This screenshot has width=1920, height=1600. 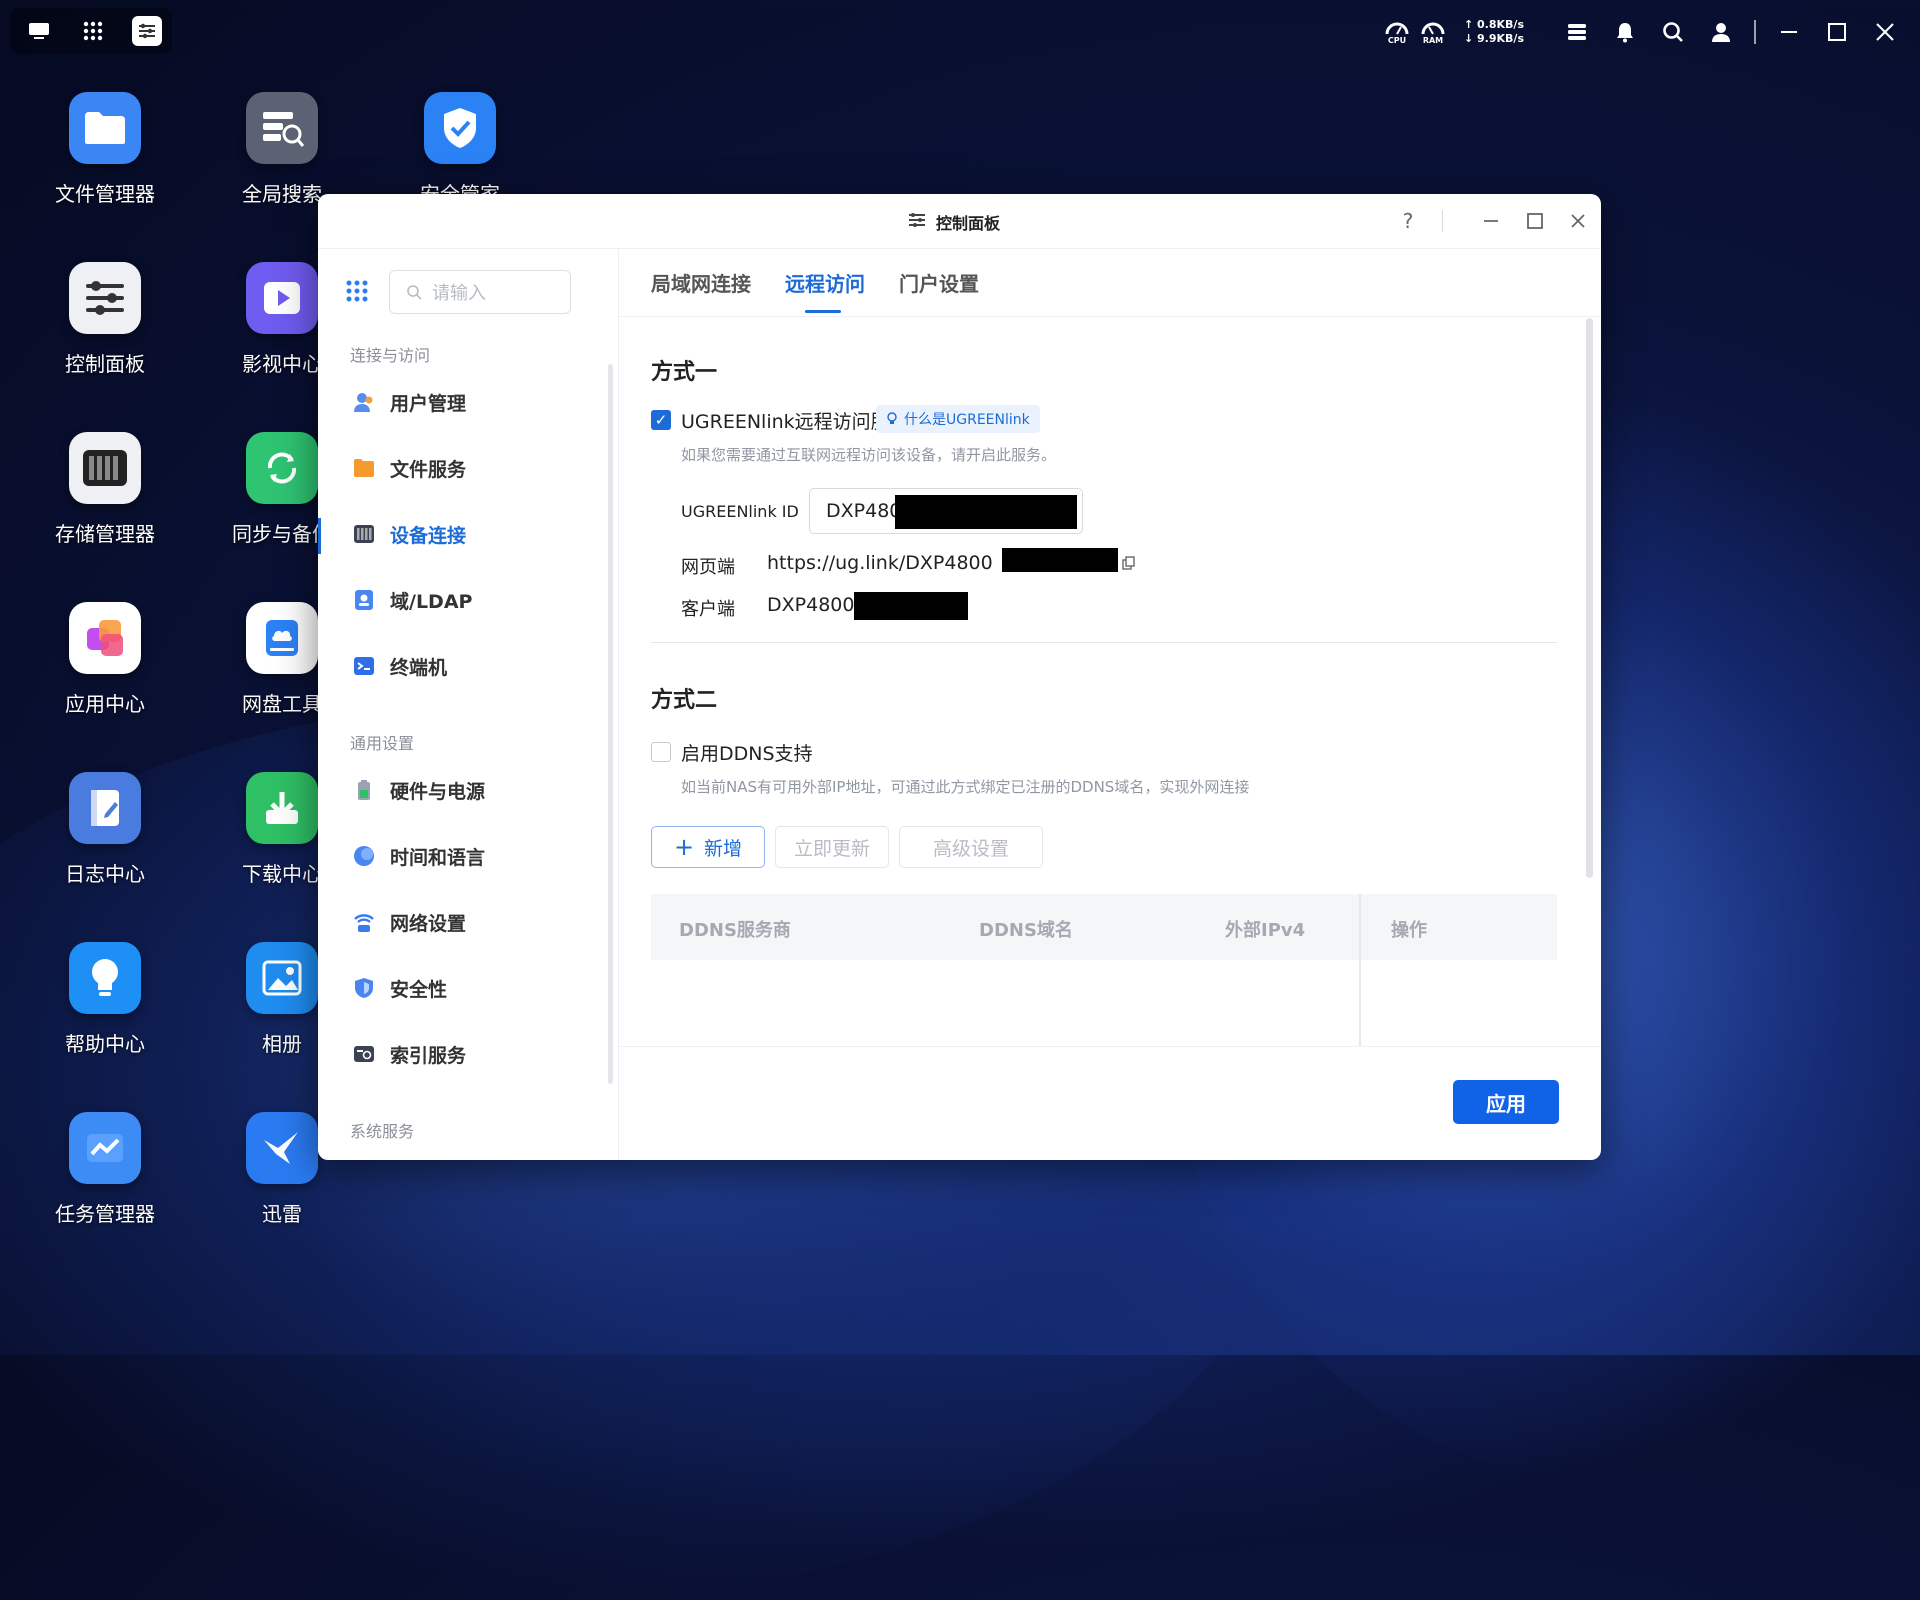 What do you see at coordinates (869, 455) in the screenshot?
I see `ugreenlink-hint: 如果您需要通过互联网远程访问该设备，请开启此服务。` at bounding box center [869, 455].